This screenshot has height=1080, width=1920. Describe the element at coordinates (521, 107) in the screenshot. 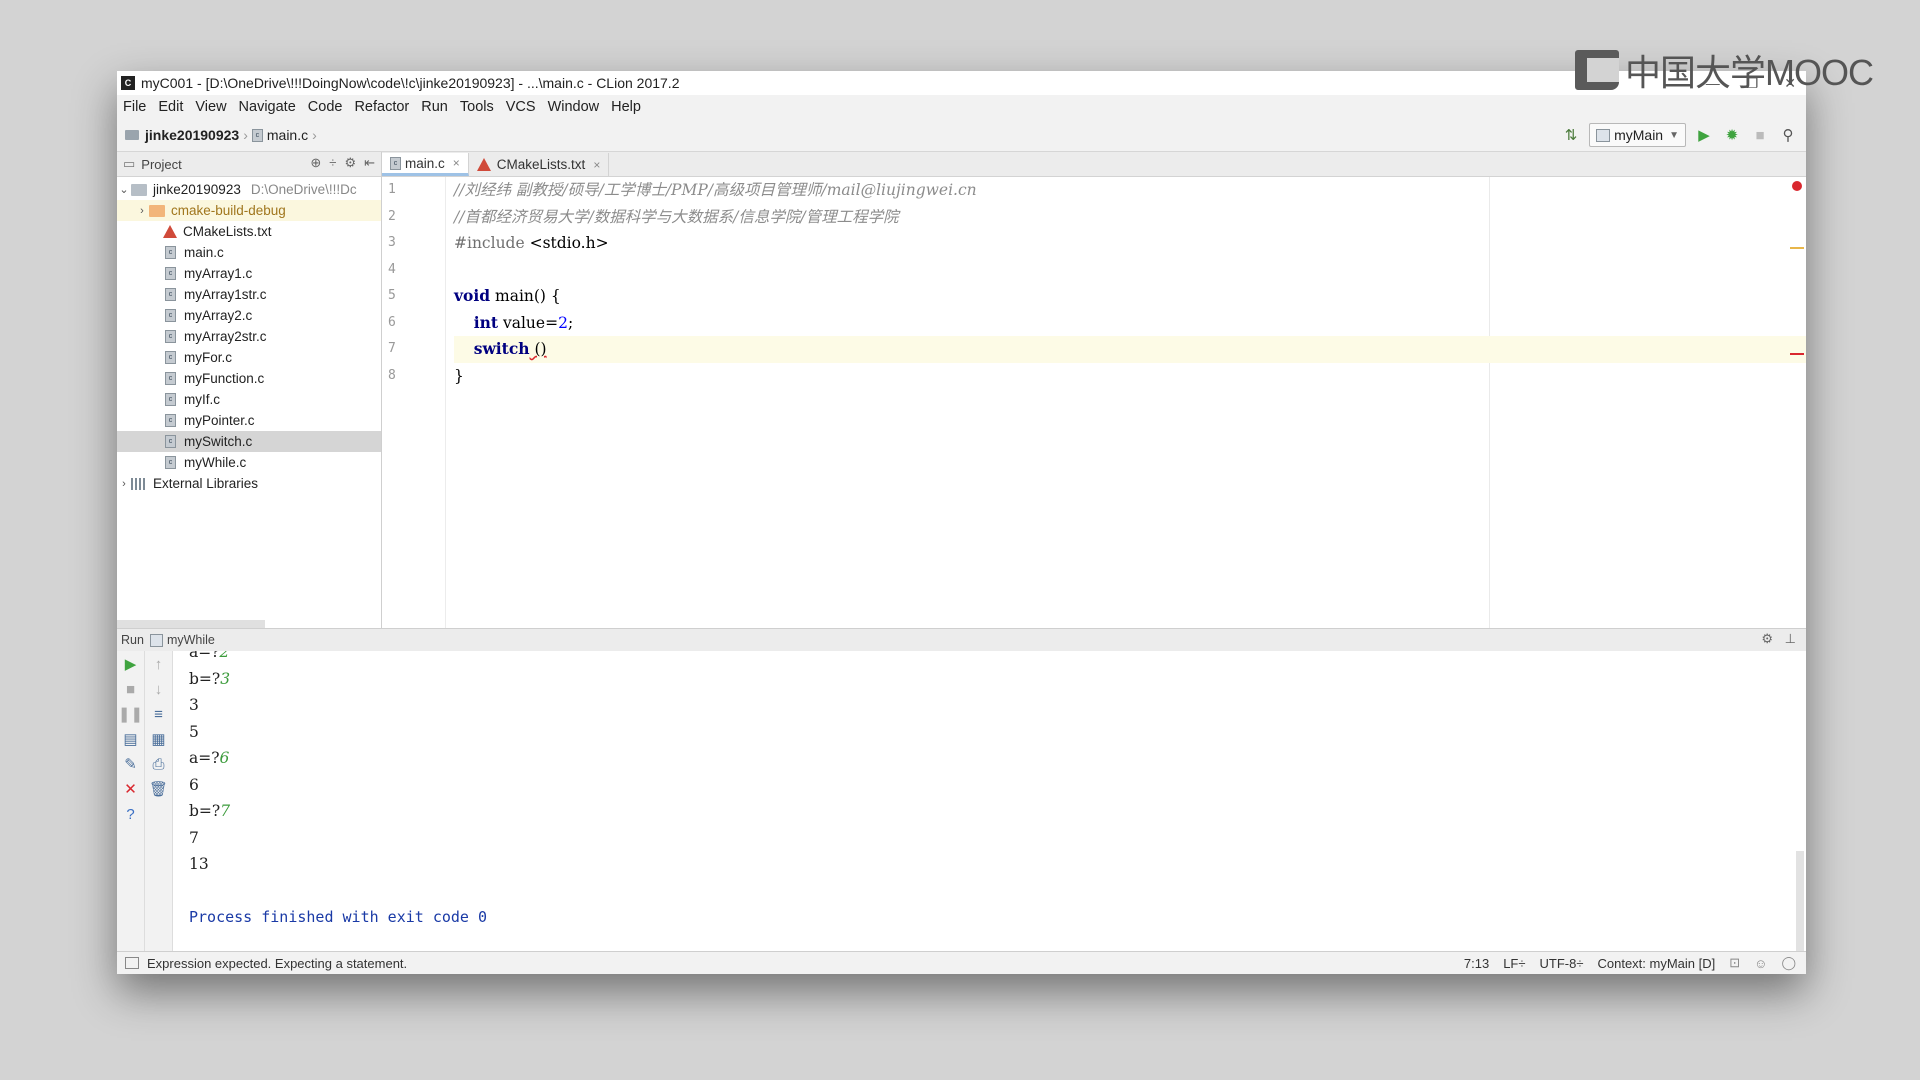

I see `menu-vcs: VCS` at that location.